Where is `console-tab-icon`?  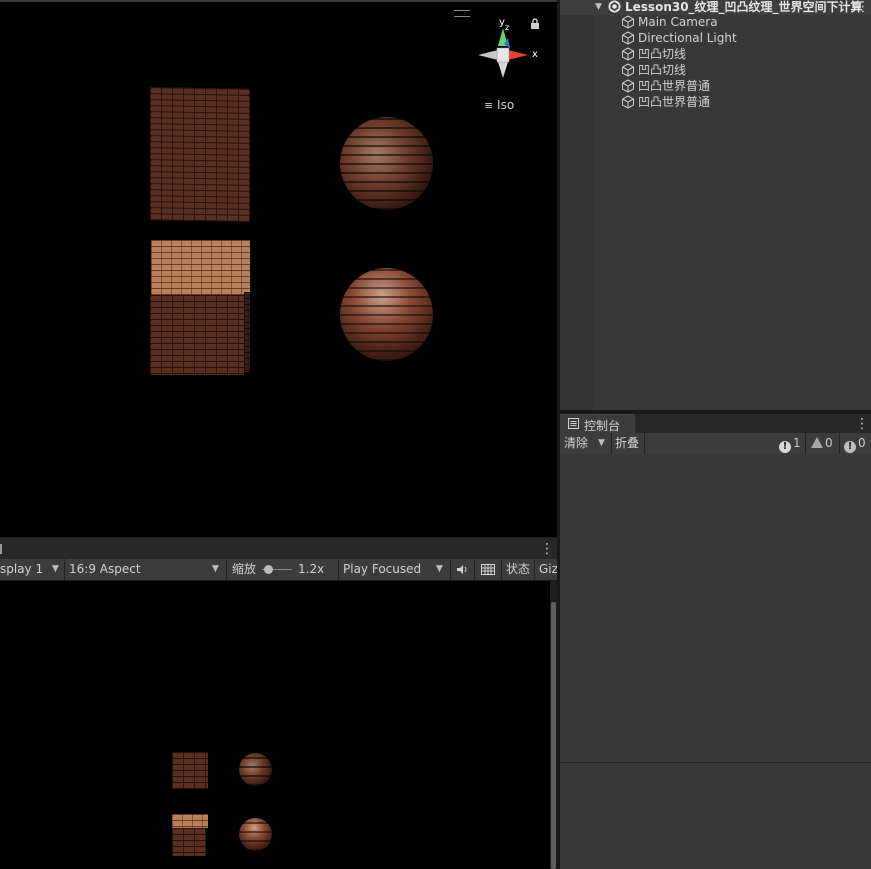 console-tab-icon is located at coordinates (573, 423).